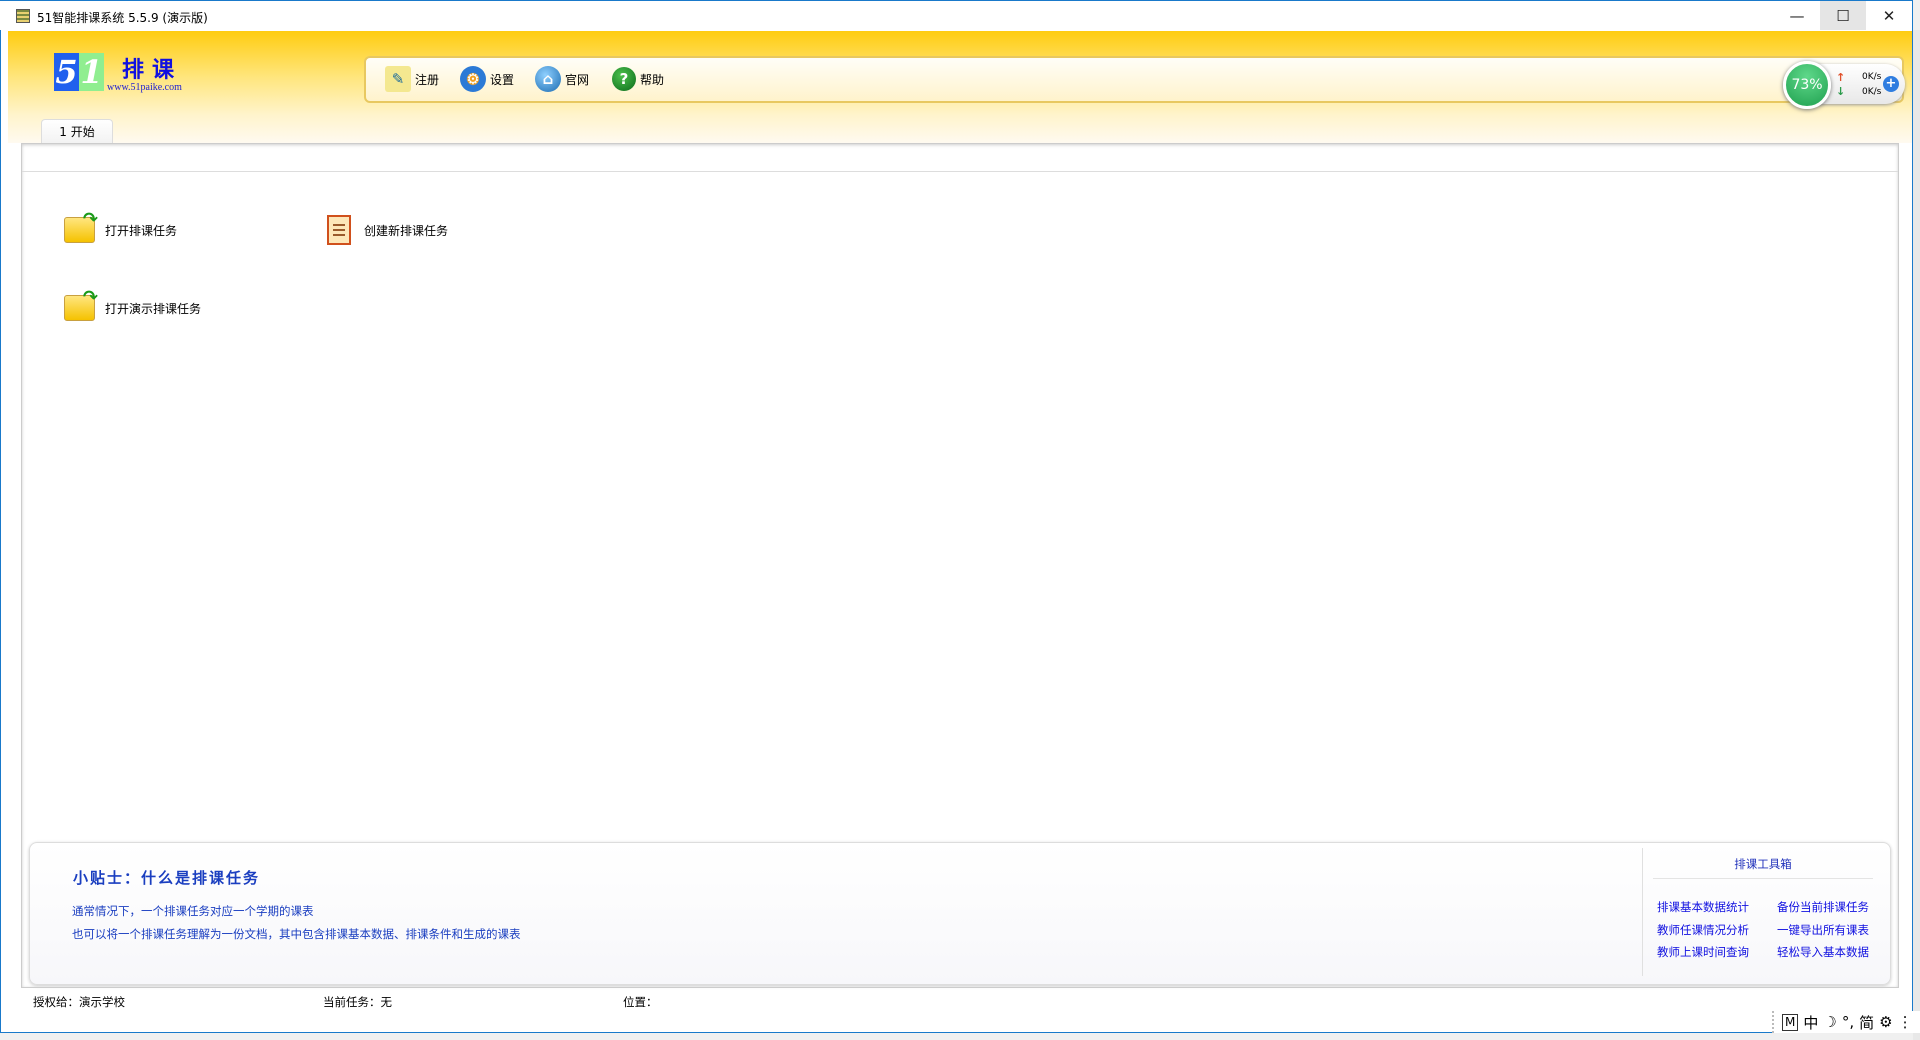 This screenshot has height=1040, width=1920. What do you see at coordinates (640, 1002) in the screenshot?
I see `status-position: 位置：` at bounding box center [640, 1002].